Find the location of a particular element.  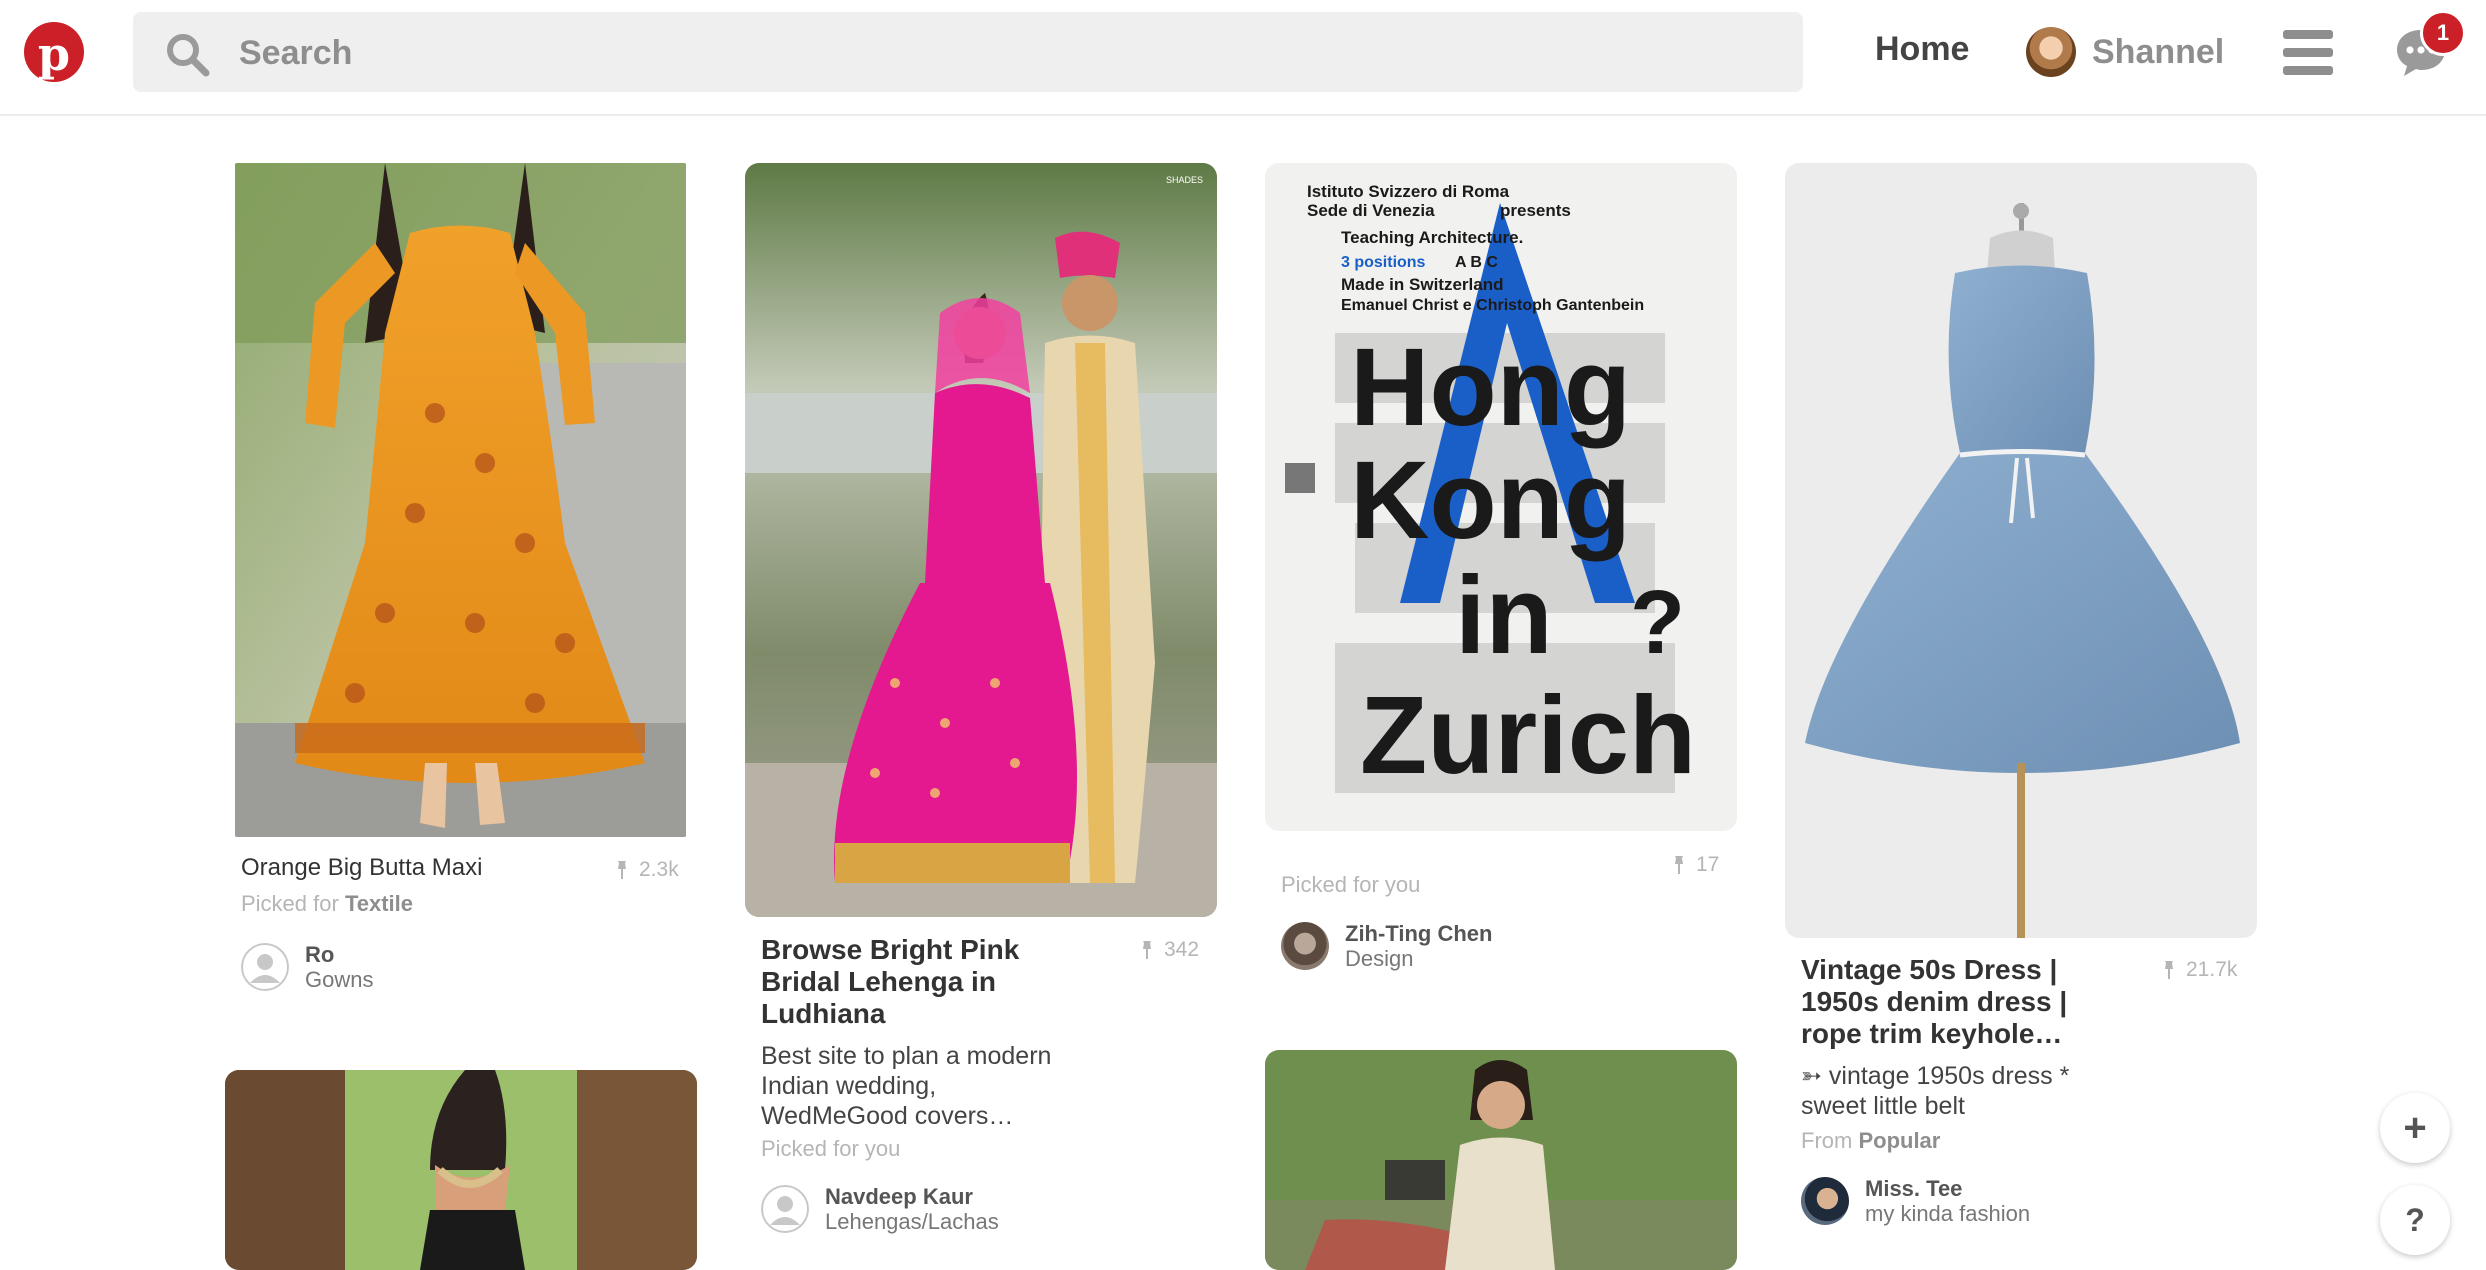

search-icon is located at coordinates (188, 55).